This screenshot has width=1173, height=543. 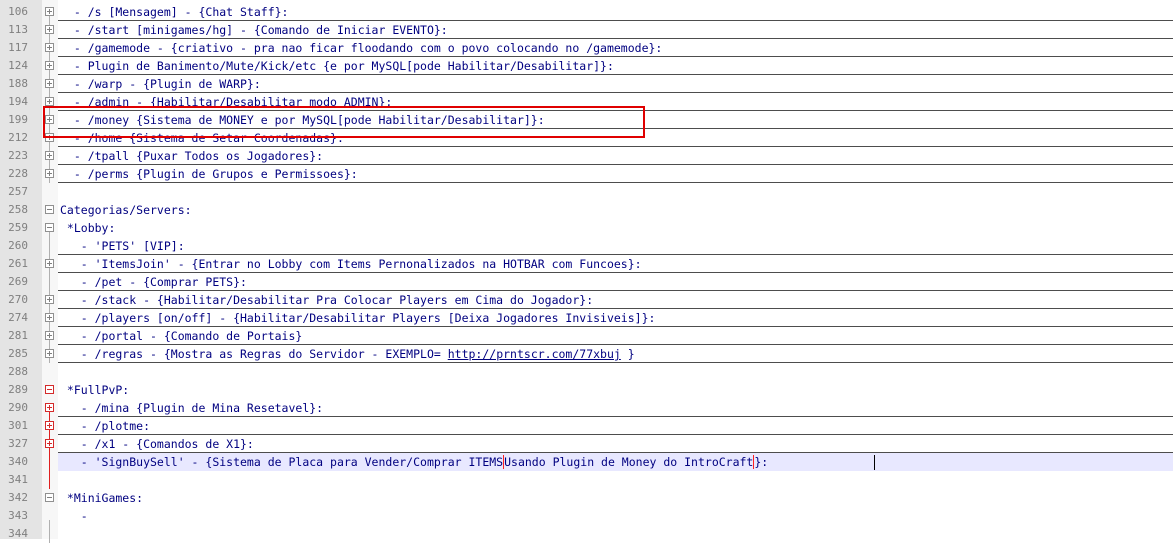 I want to click on code-line: 269 - /pet - {Comprar PETS}:, so click(x=586, y=282).